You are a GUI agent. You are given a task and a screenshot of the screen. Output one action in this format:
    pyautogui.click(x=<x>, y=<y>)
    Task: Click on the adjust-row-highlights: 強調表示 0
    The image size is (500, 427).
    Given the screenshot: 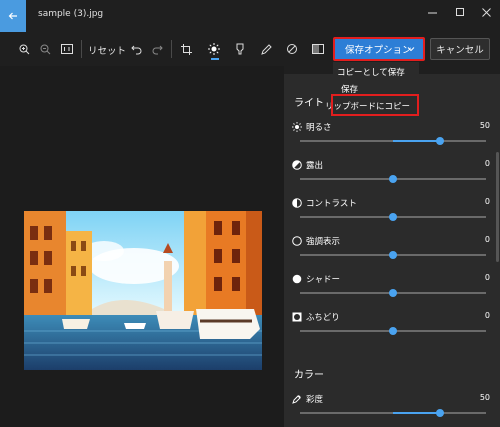 What is the action you would take?
    pyautogui.click(x=392, y=254)
    